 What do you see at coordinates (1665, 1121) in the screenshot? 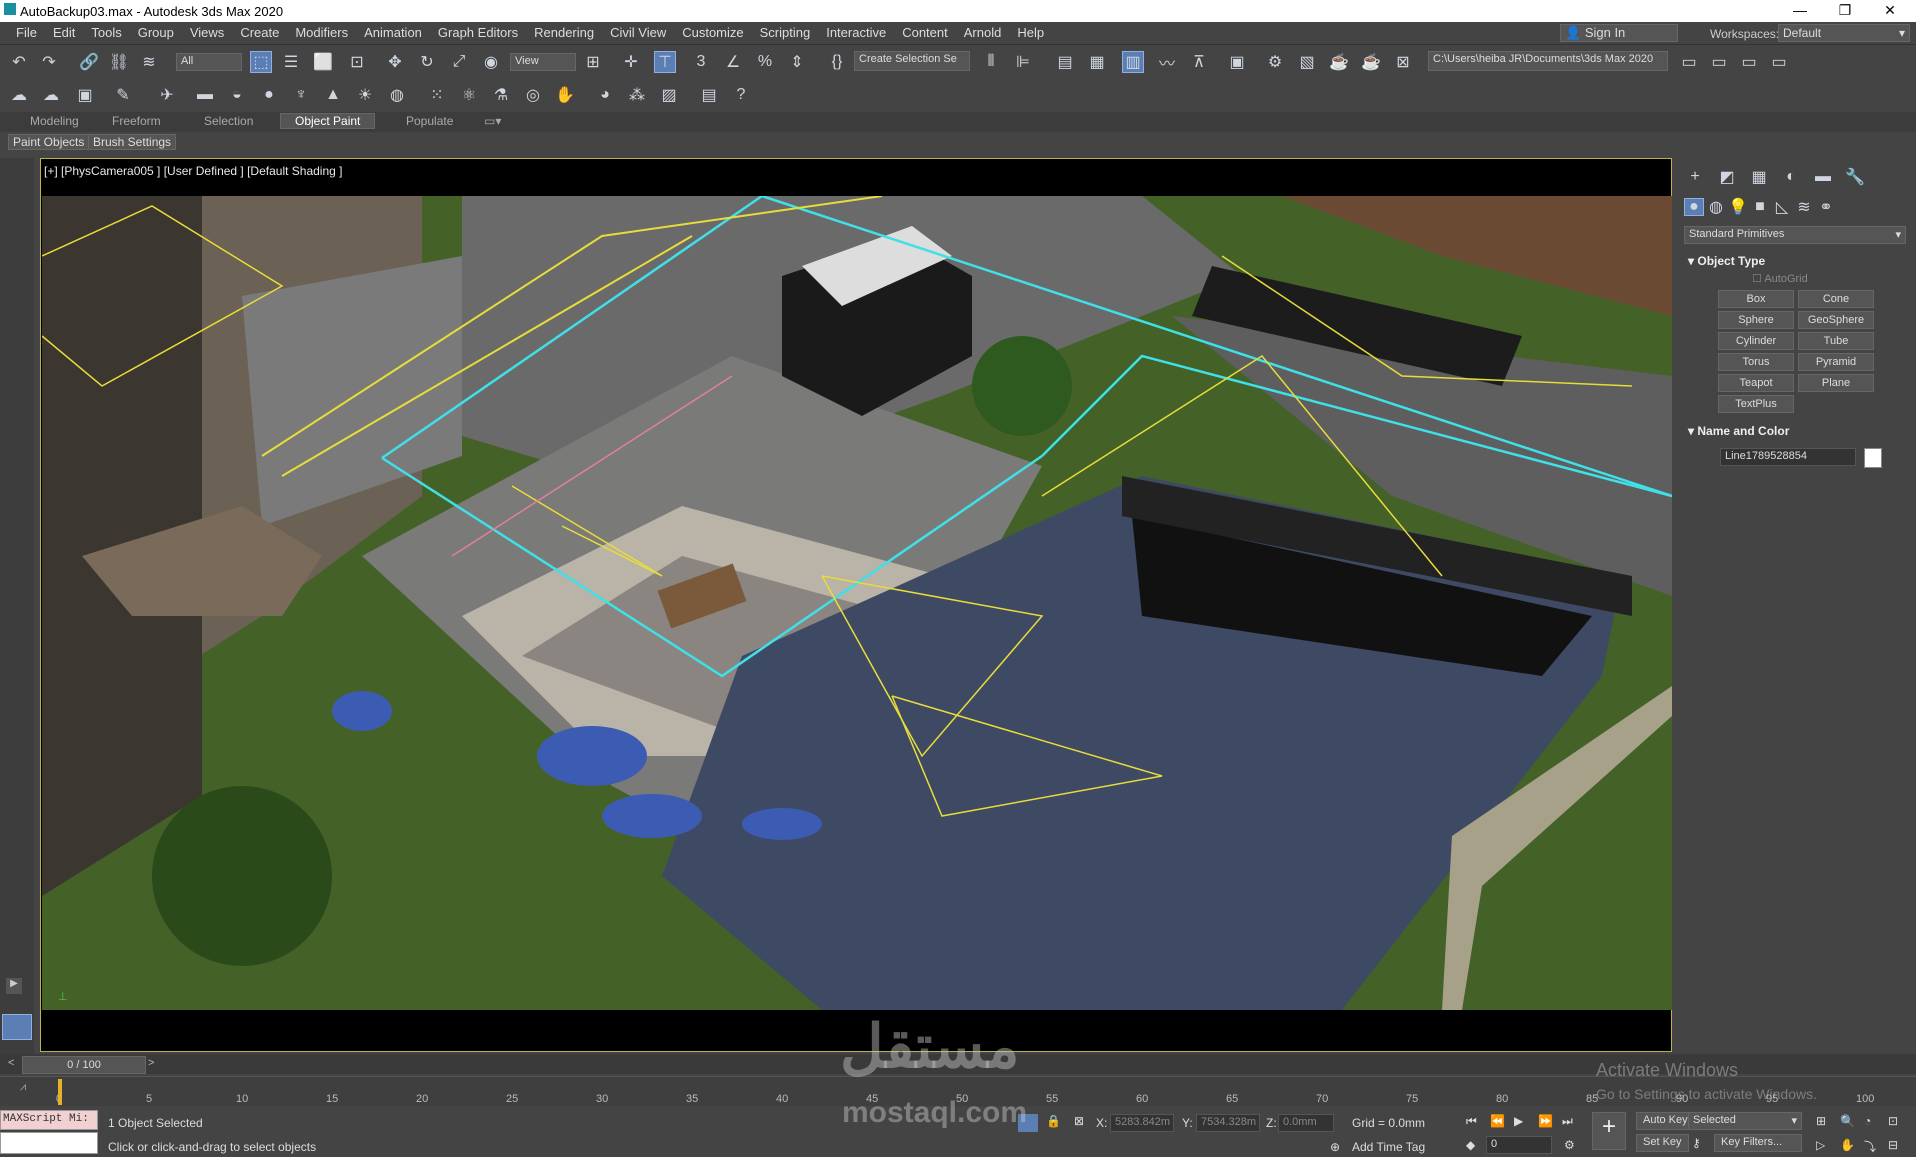
I see `auto-key-button: Auto Key` at bounding box center [1665, 1121].